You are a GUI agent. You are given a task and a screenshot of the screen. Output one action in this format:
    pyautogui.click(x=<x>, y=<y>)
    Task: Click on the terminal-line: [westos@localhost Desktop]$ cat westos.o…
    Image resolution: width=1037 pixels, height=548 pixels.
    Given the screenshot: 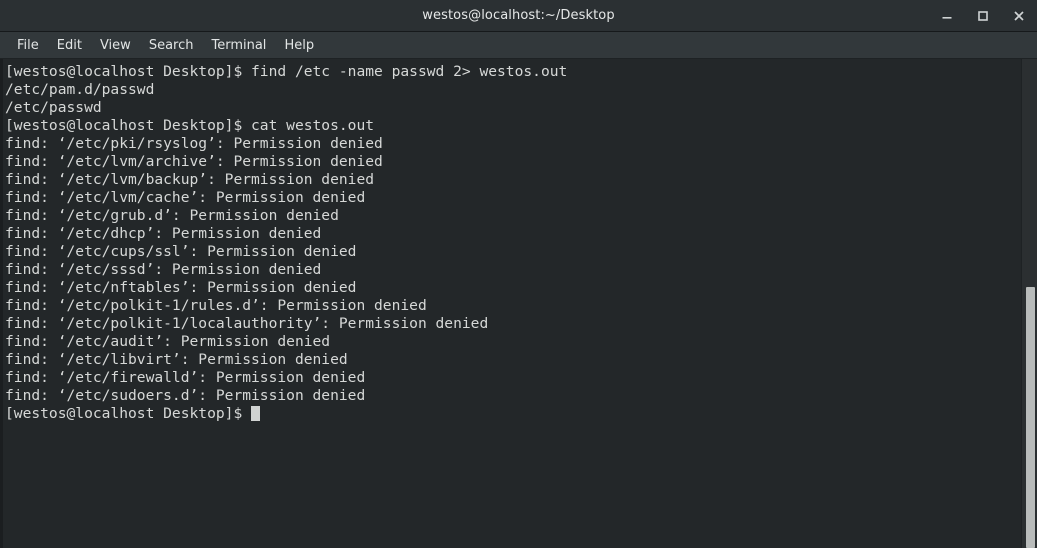 What is the action you would take?
    pyautogui.click(x=190, y=125)
    